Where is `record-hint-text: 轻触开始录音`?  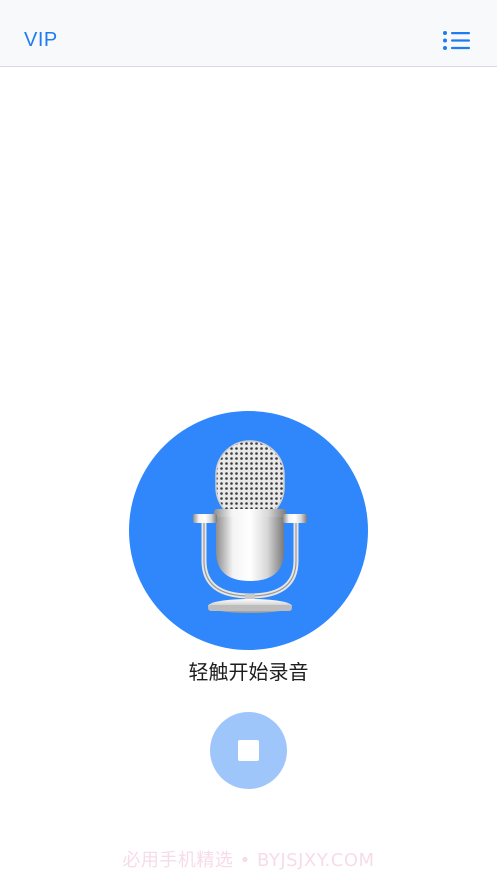
record-hint-text: 轻触开始录音 is located at coordinates (248, 672).